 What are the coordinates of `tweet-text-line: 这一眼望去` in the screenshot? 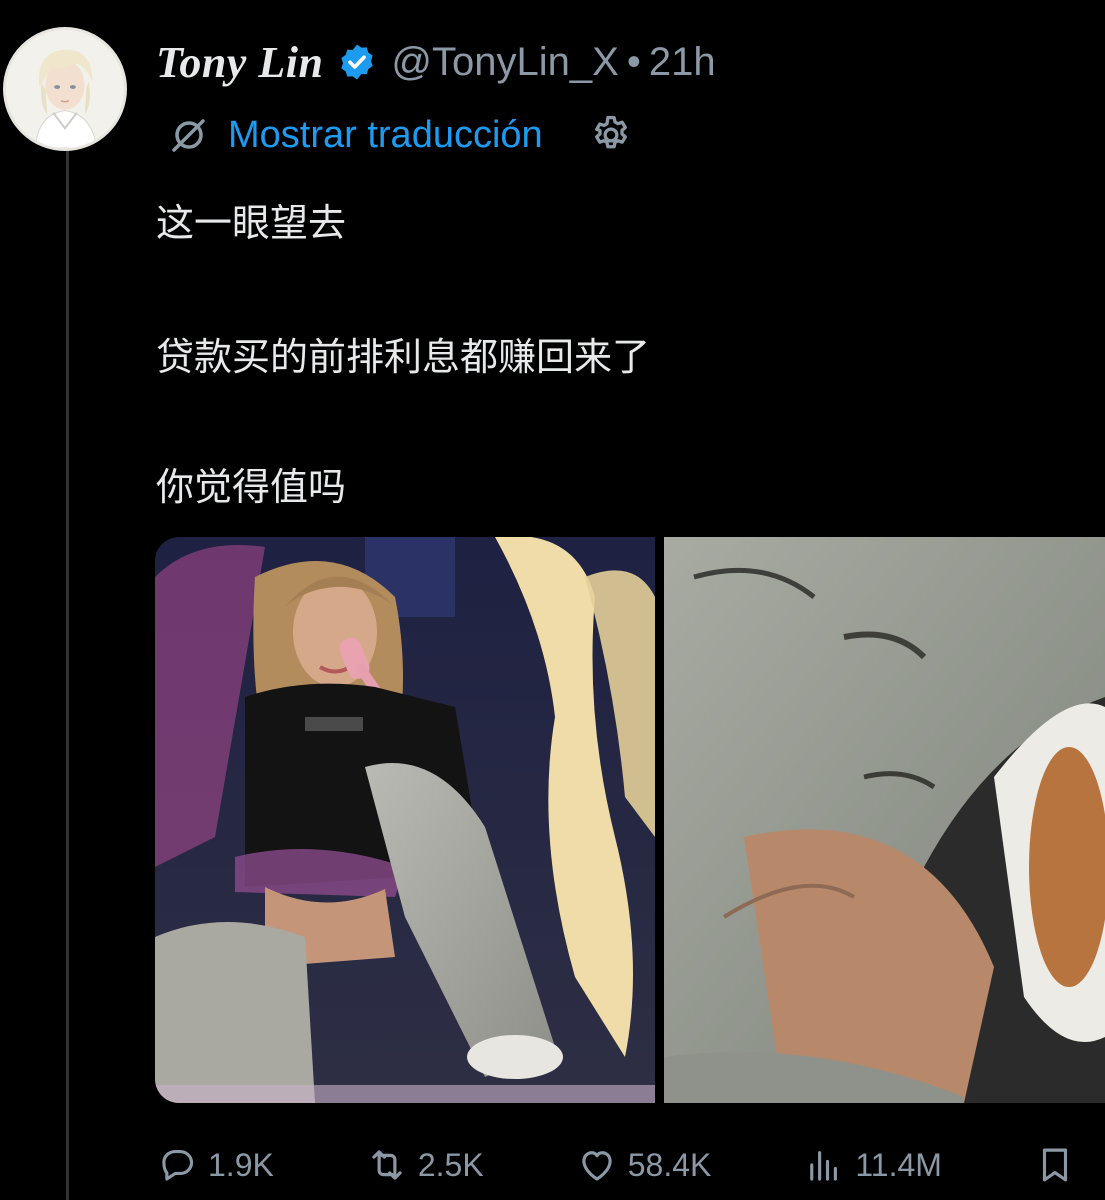 It's located at (251, 223).